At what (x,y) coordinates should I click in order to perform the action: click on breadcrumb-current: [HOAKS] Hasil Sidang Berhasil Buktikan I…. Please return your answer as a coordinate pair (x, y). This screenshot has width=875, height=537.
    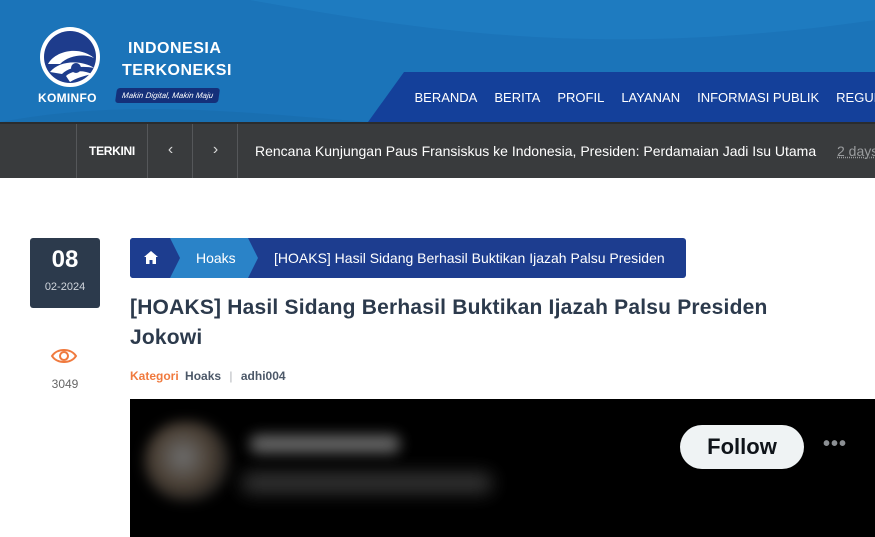
    Looking at the image, I should click on (469, 258).